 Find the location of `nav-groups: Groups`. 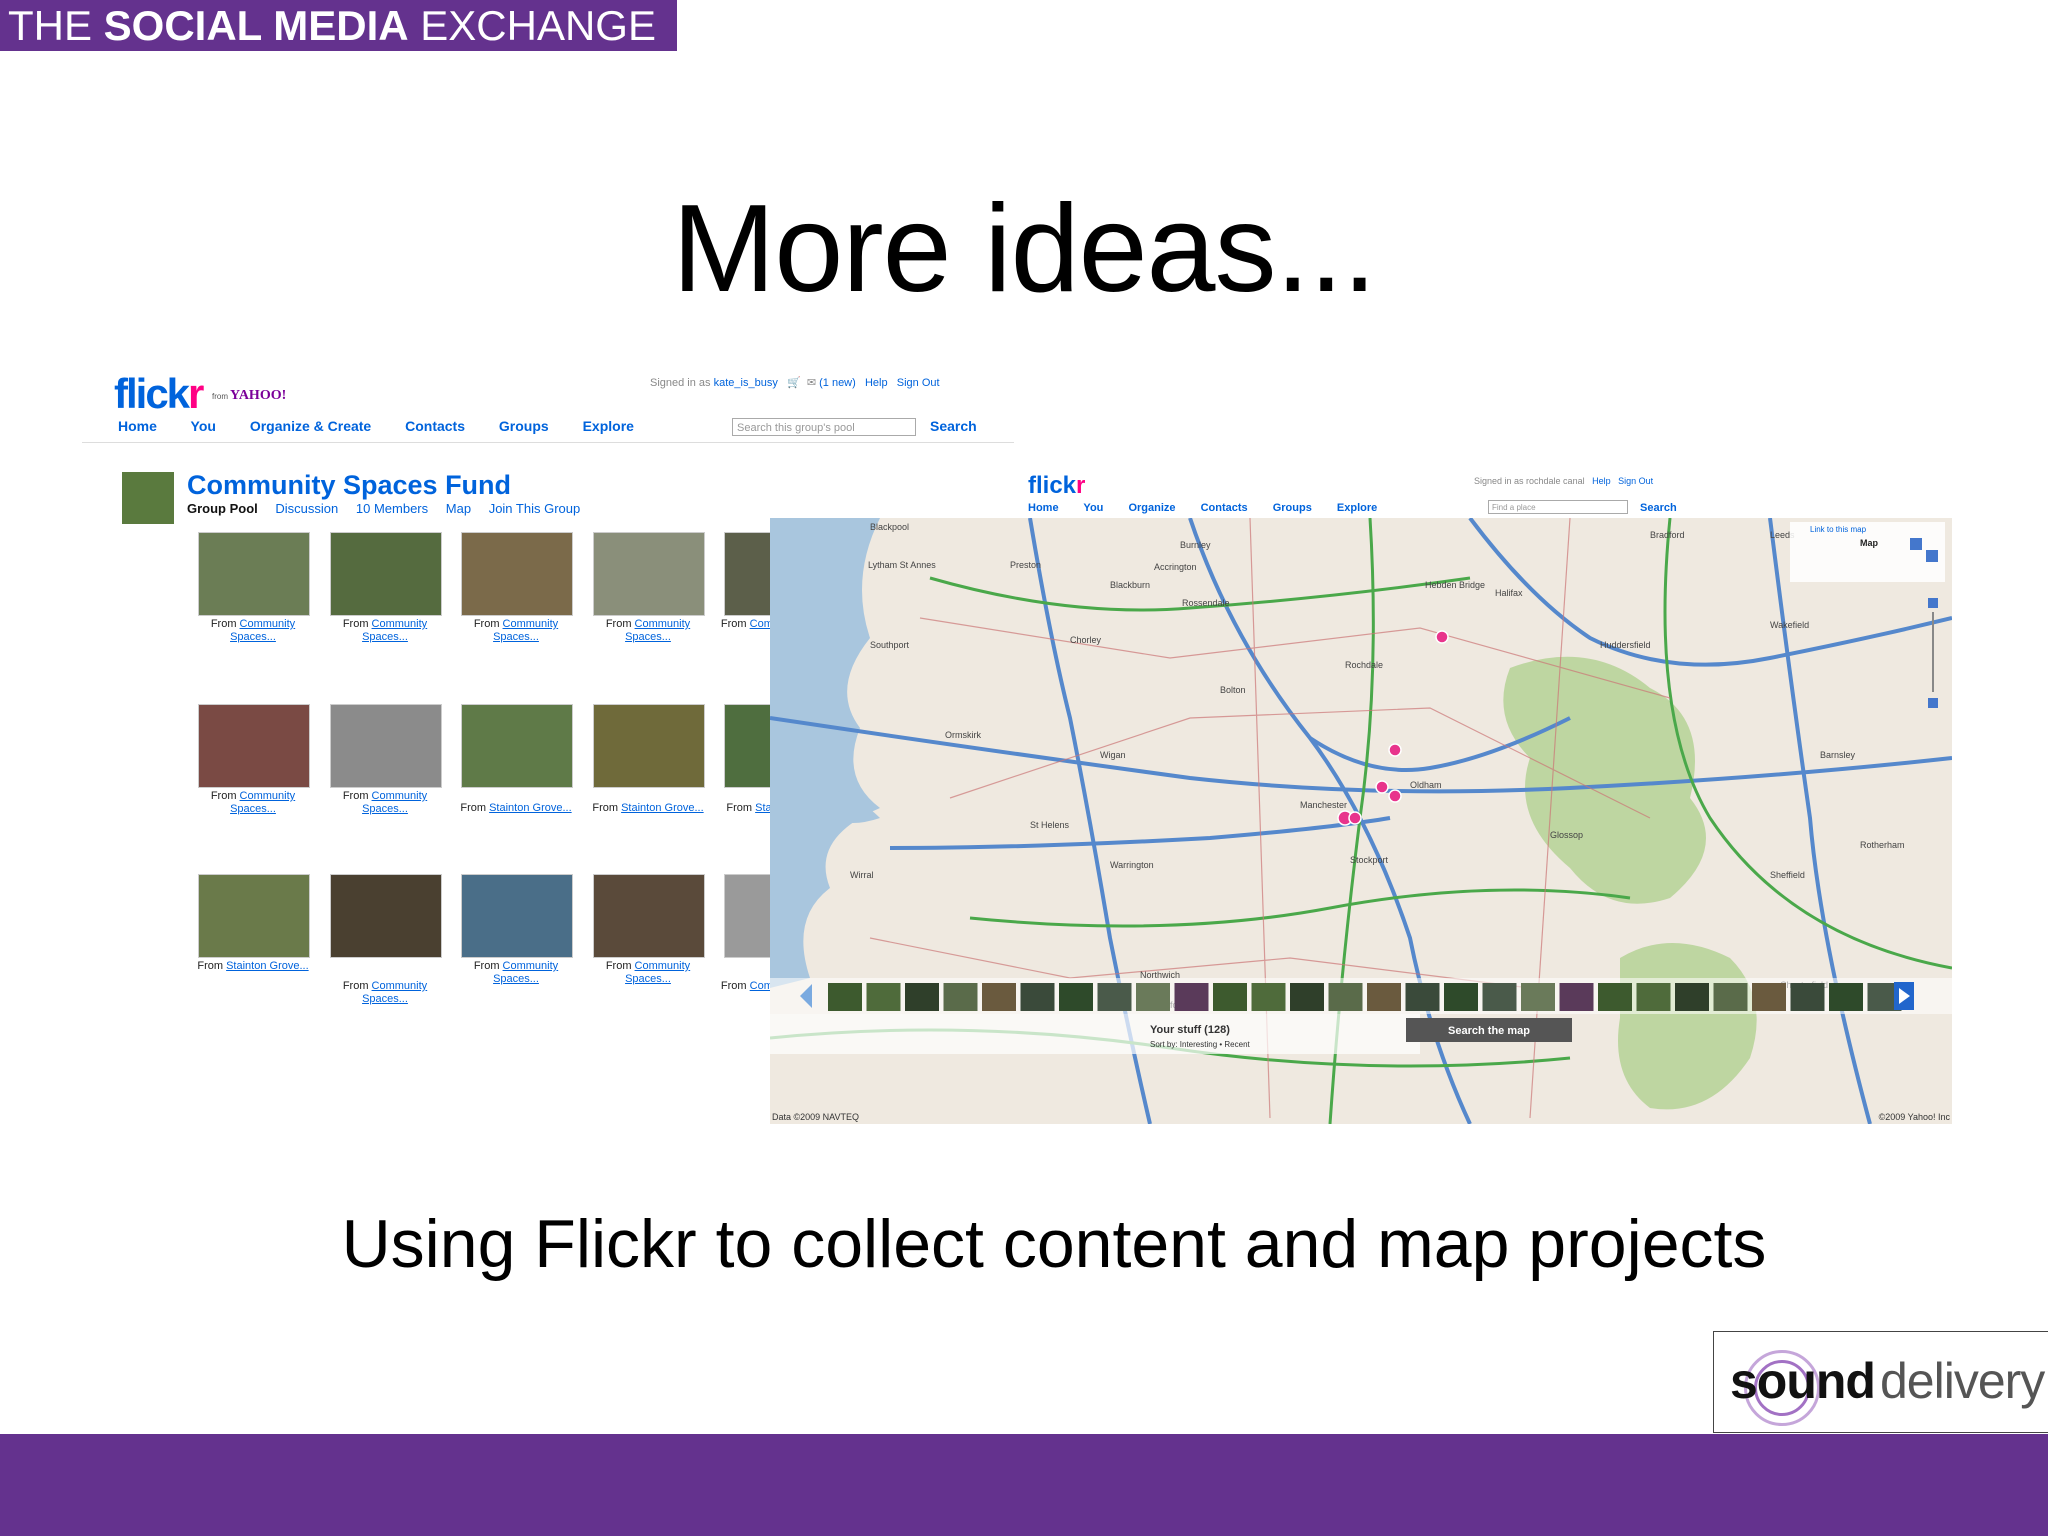

nav-groups: Groups is located at coordinates (524, 426).